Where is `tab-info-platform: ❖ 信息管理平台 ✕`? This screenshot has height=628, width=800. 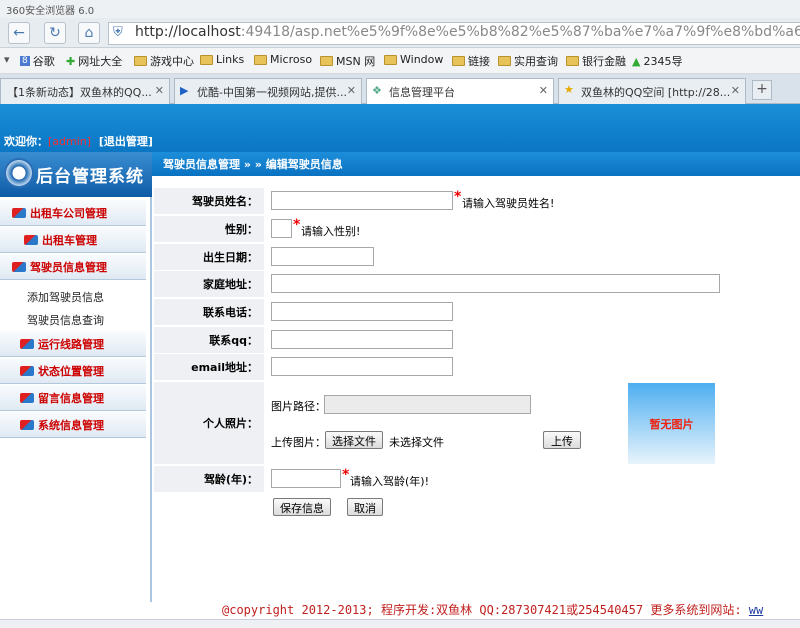 tab-info-platform: ❖ 信息管理平台 ✕ is located at coordinates (460, 91).